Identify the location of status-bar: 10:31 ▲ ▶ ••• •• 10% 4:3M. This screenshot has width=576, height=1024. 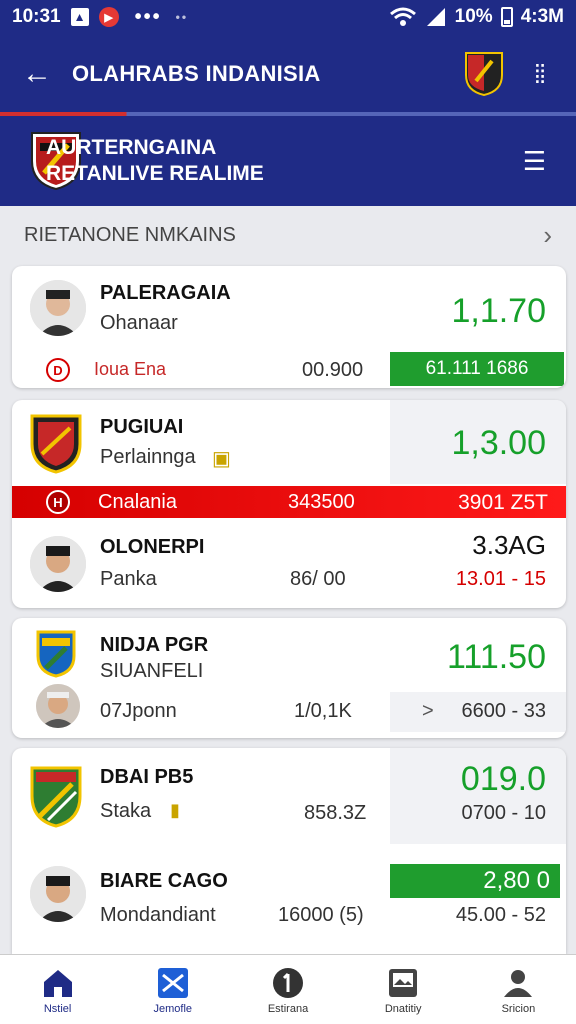
(288, 17).